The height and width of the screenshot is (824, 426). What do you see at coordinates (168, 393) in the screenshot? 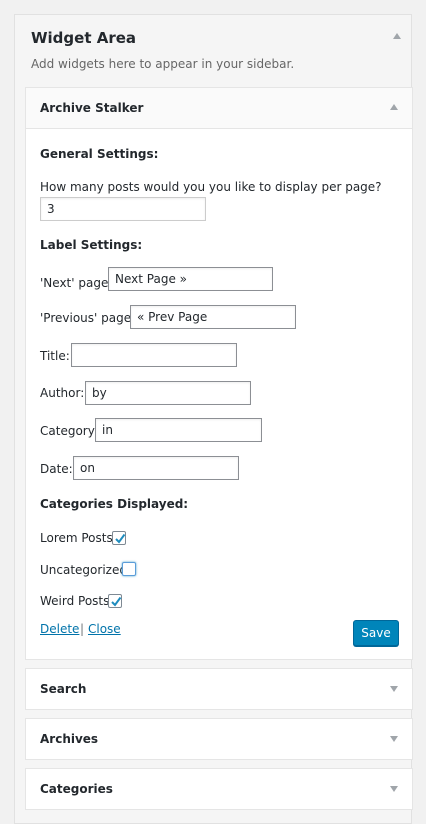
I see `author-input: by` at bounding box center [168, 393].